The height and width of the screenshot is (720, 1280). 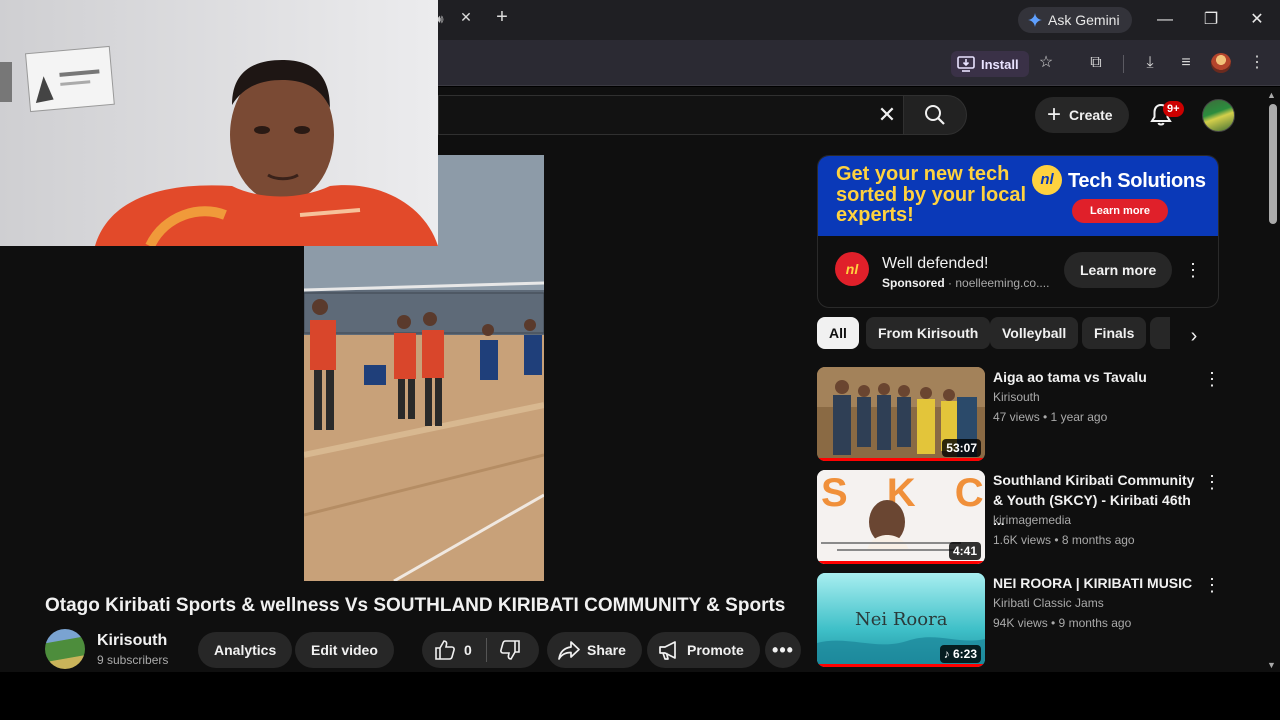 What do you see at coordinates (1050, 417) in the screenshot?
I see `related-meta: 47 views • 1 year ago` at bounding box center [1050, 417].